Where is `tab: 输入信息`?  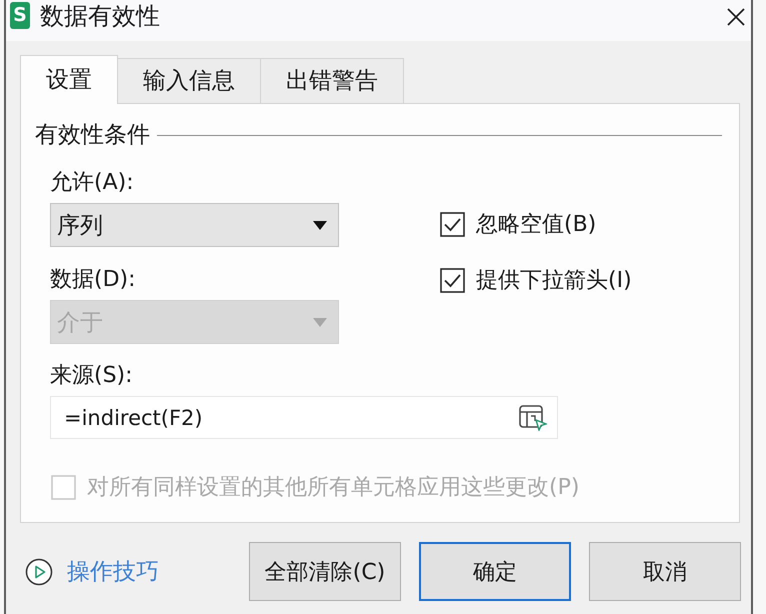 tab: 输入信息 is located at coordinates (189, 80).